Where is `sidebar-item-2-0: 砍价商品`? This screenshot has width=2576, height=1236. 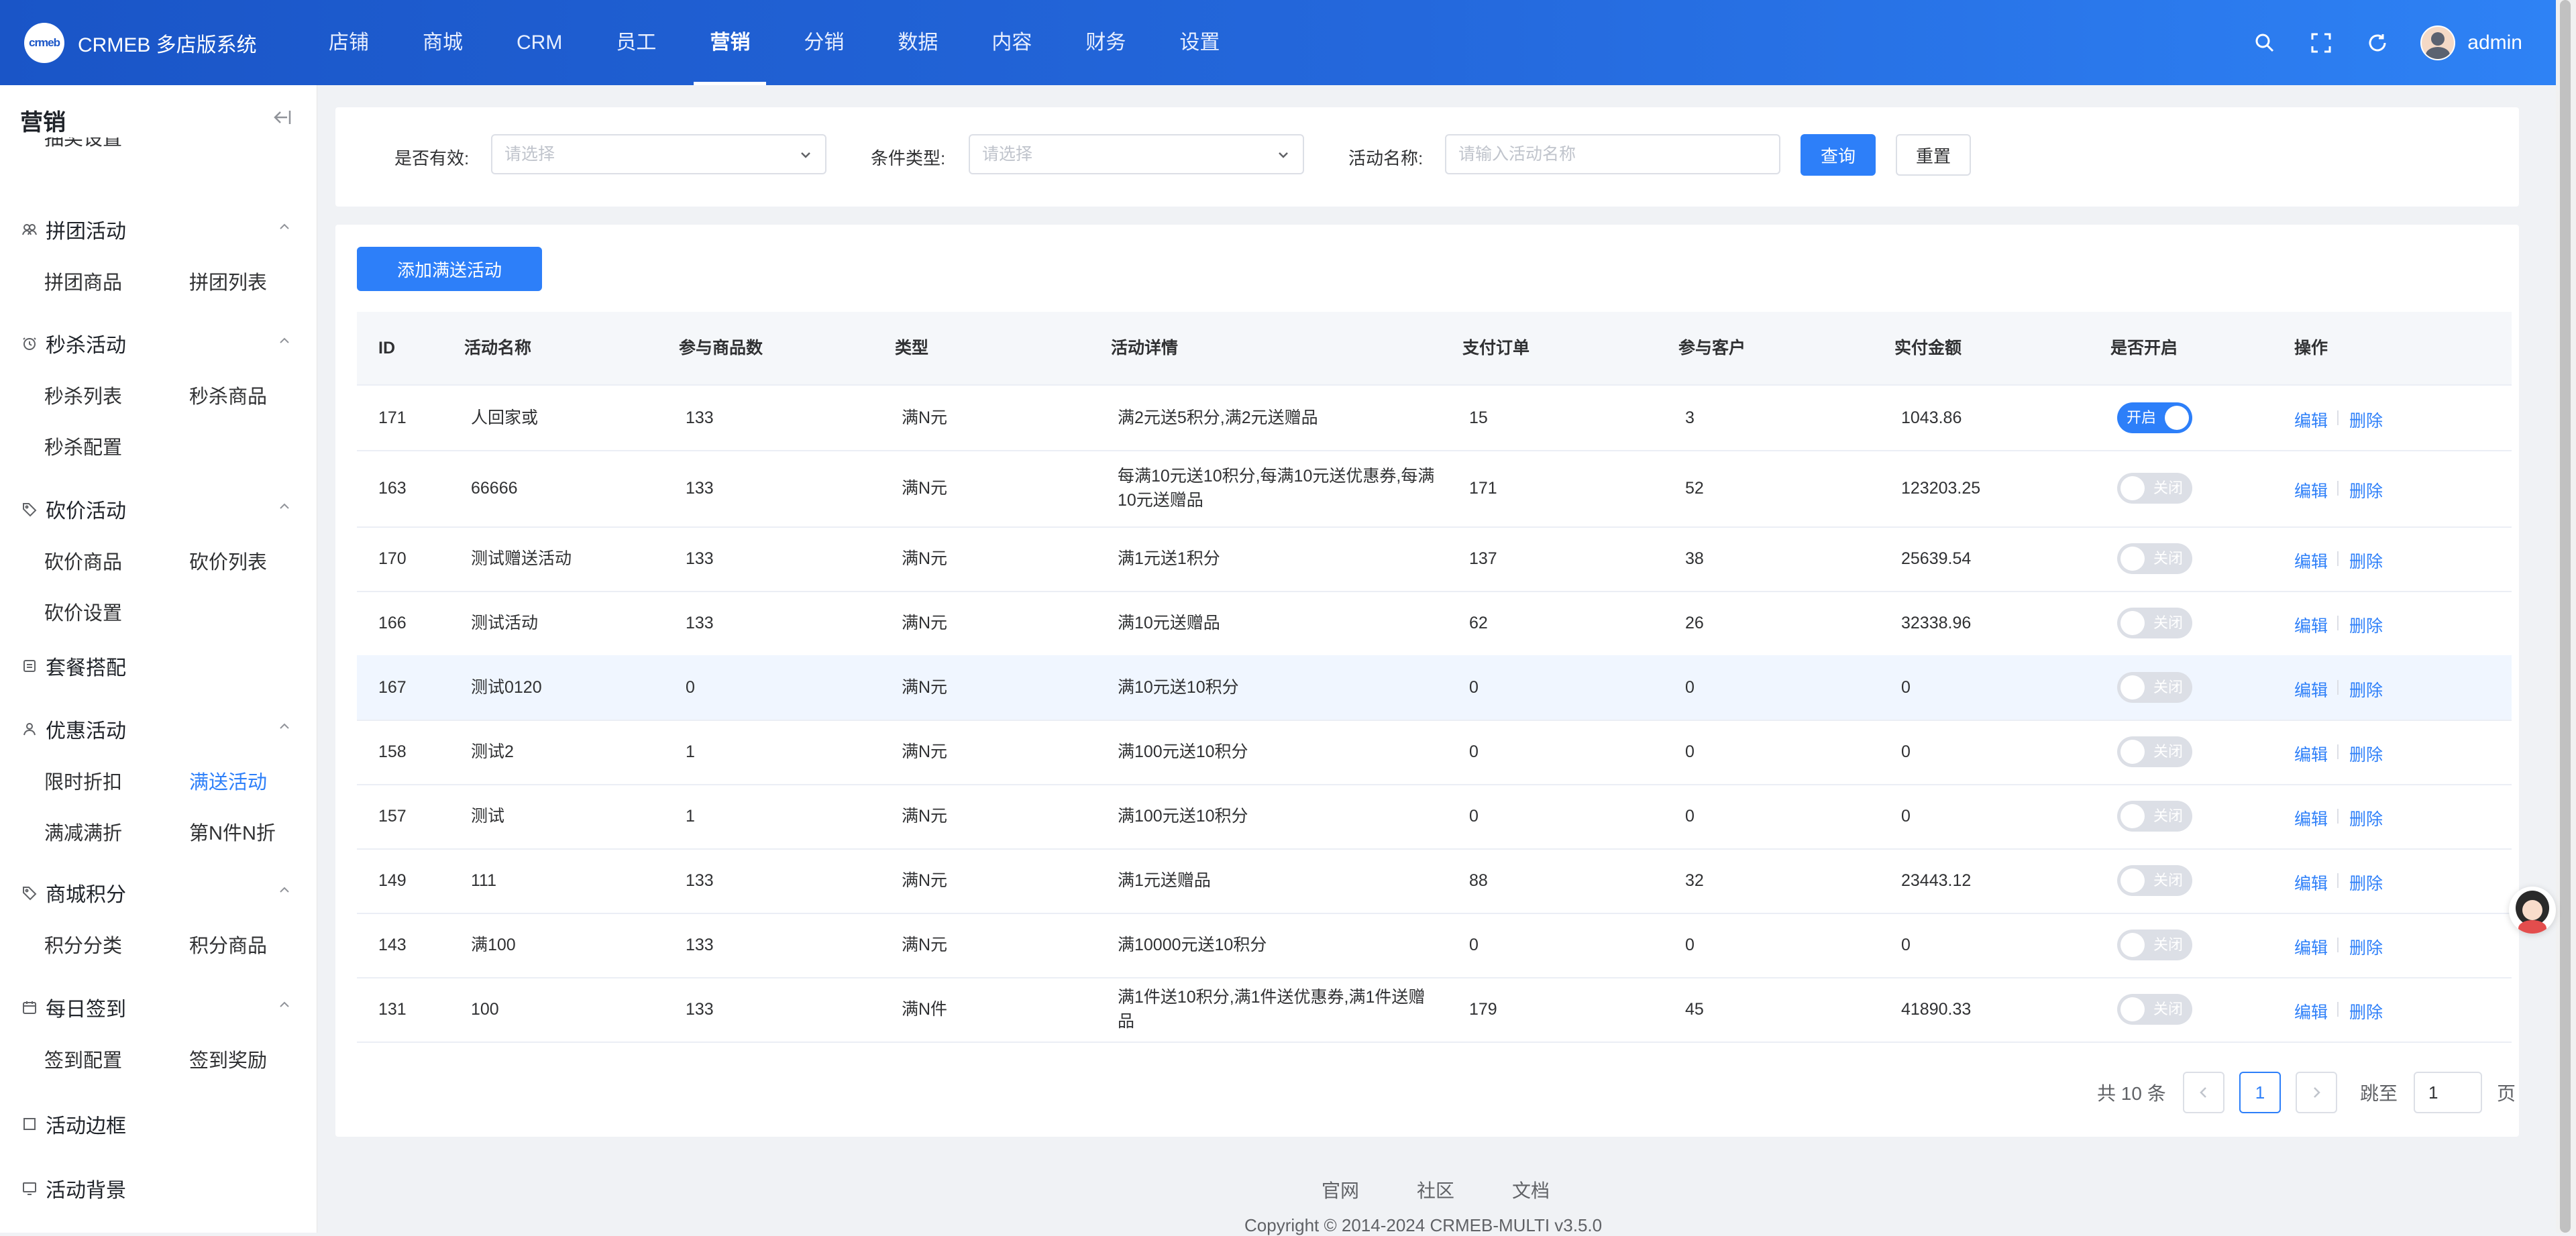 sidebar-item-2-0: 砍价商品 is located at coordinates (83, 561).